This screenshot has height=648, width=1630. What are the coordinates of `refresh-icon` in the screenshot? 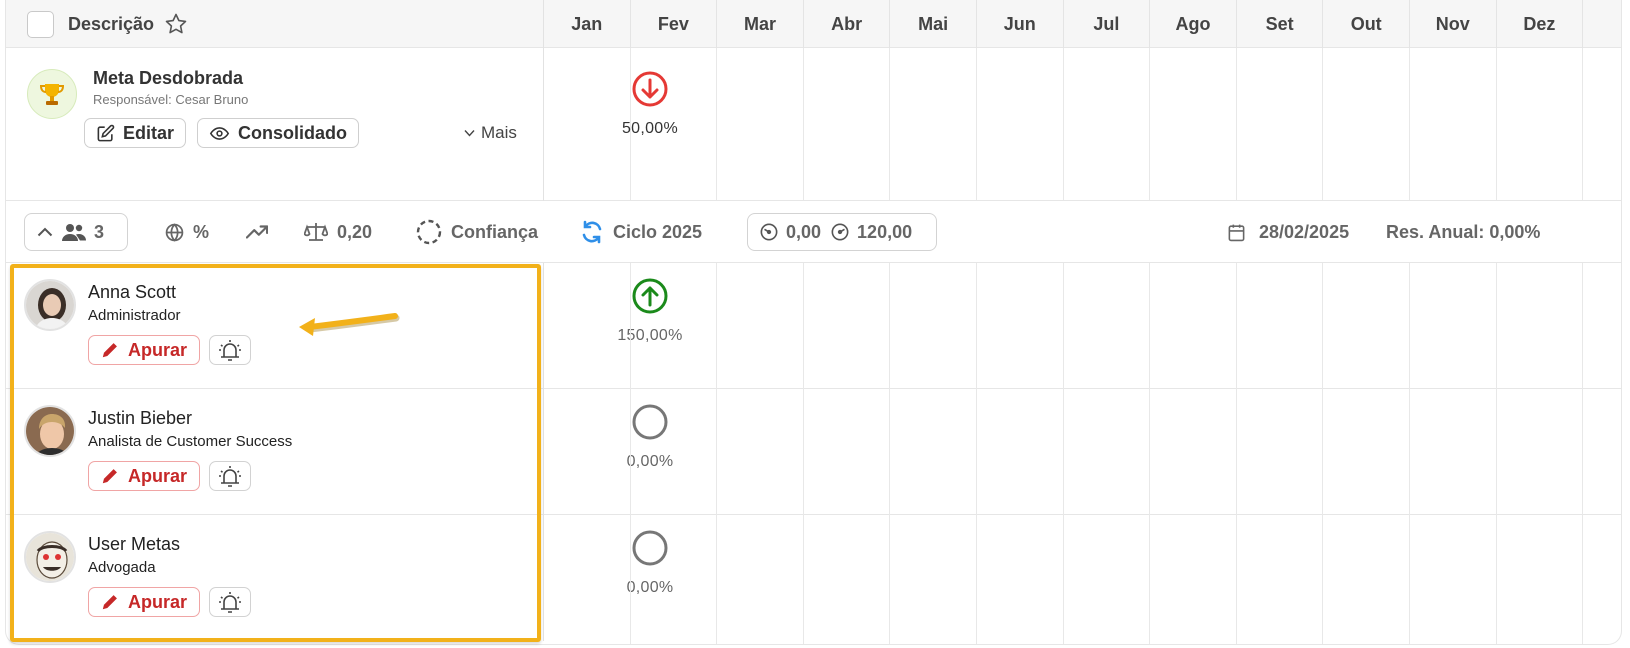 It's located at (592, 232).